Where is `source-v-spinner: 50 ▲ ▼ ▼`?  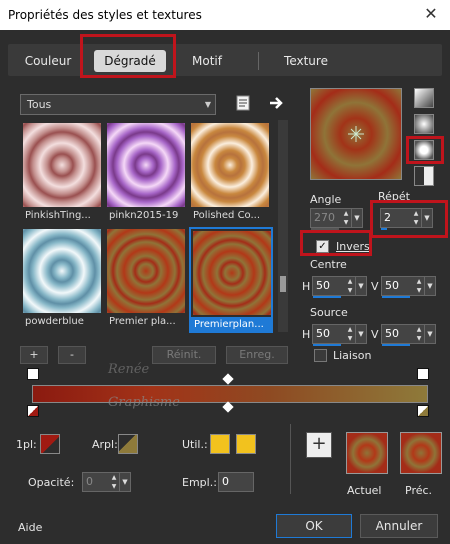
source-v-spinner: 50 ▲ ▼ ▼ is located at coordinates (408, 335).